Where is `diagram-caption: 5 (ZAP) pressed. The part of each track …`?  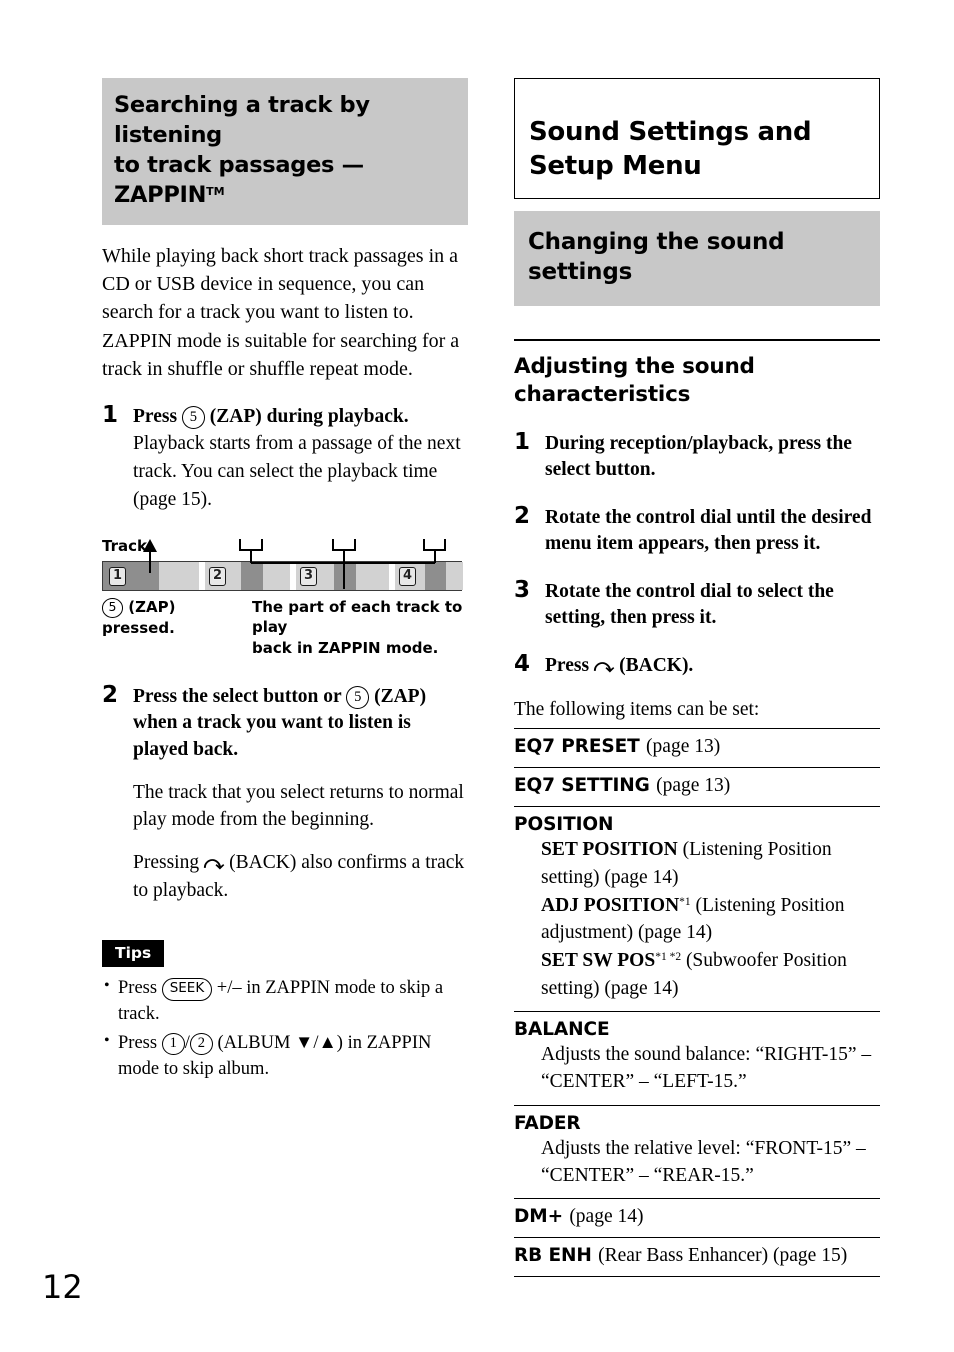
diagram-caption: 5 (ZAP) pressed. The part of each track … is located at coordinates (285, 627).